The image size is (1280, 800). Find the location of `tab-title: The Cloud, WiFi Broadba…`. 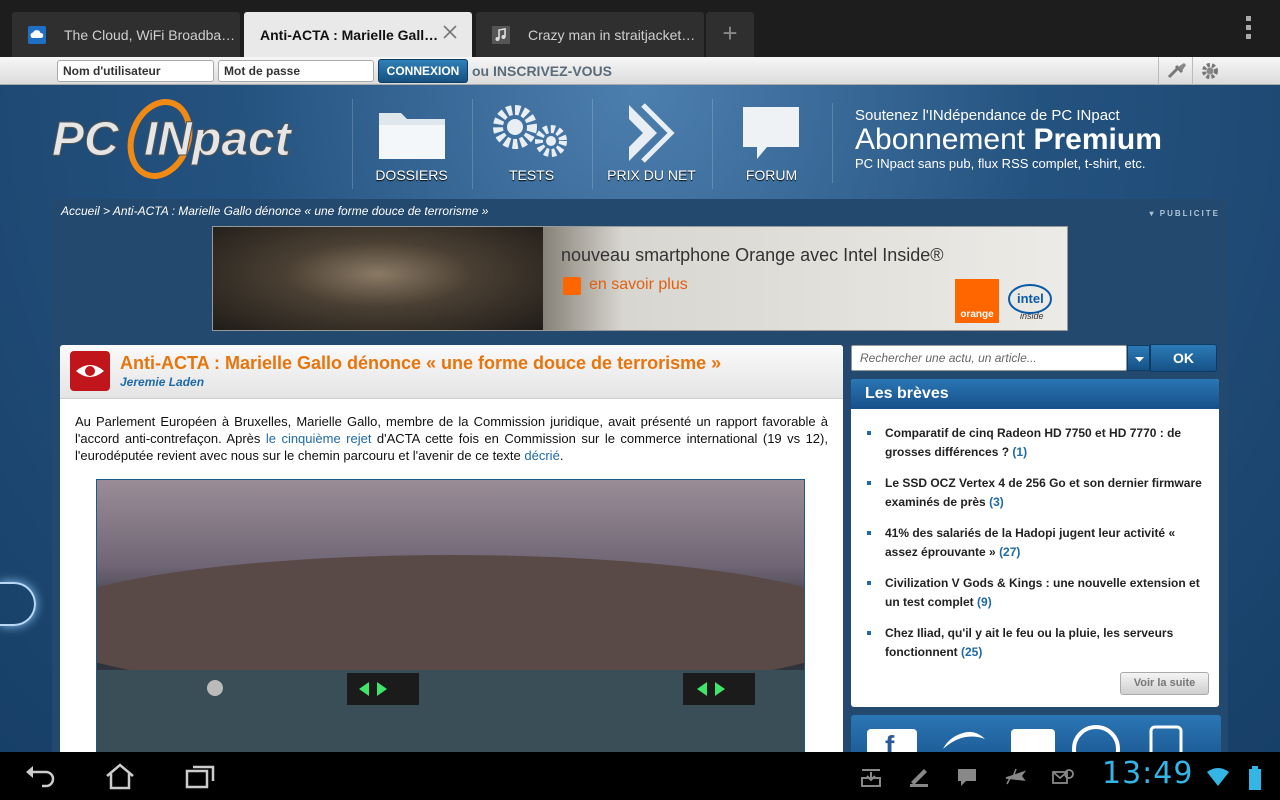

tab-title: The Cloud, WiFi Broadba… is located at coordinates (150, 34).